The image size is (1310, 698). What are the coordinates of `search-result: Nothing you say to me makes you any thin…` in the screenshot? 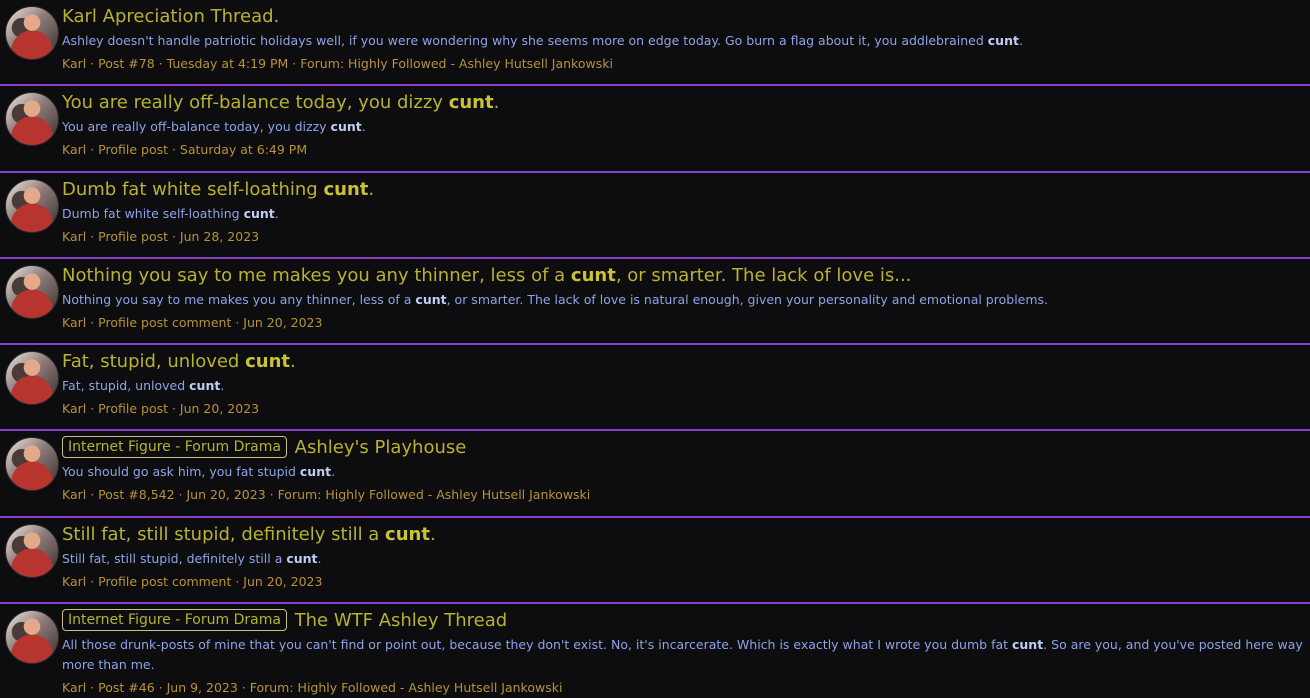 It's located at (655, 302).